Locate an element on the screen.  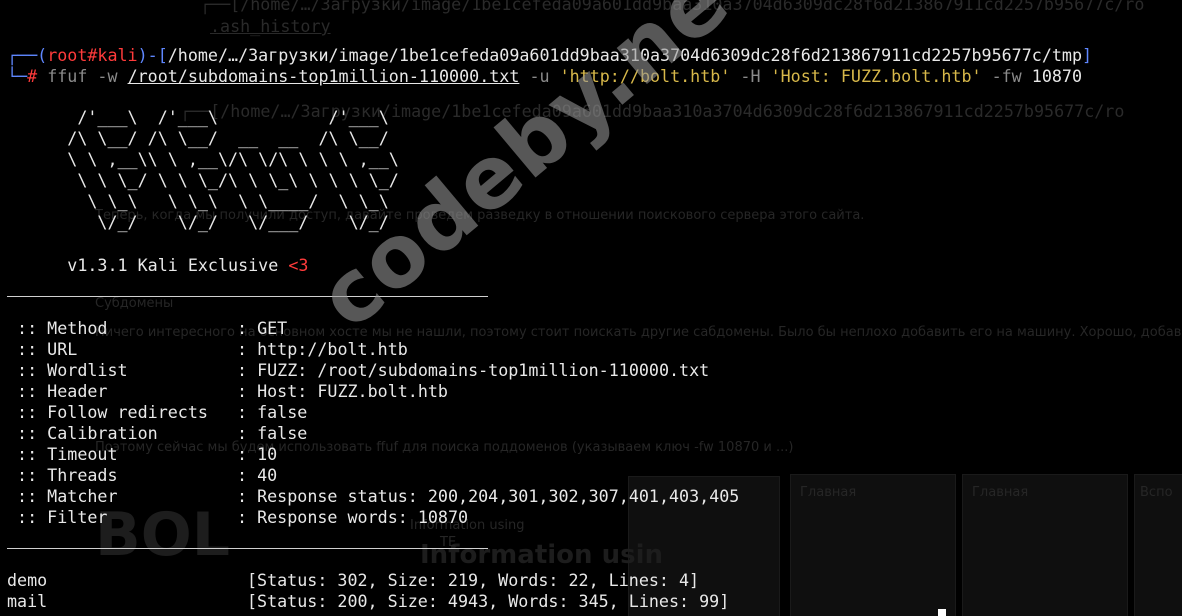
option-row: :: Header : Host: FUZZ.bolt.htb is located at coordinates (227, 391).